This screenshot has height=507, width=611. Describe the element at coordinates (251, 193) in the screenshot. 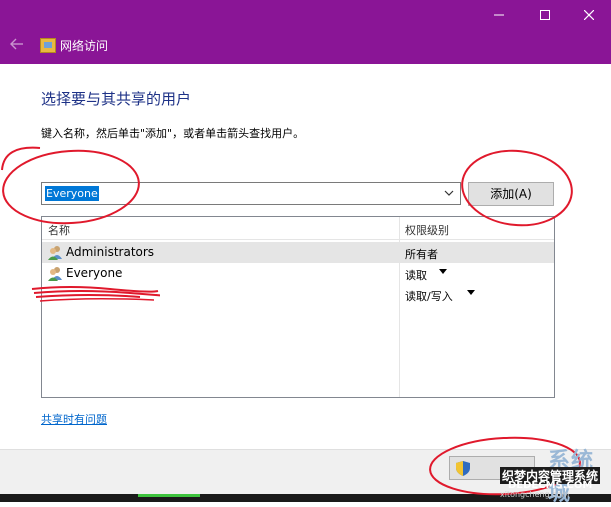

I see `user-name-combobox: Everyone` at that location.